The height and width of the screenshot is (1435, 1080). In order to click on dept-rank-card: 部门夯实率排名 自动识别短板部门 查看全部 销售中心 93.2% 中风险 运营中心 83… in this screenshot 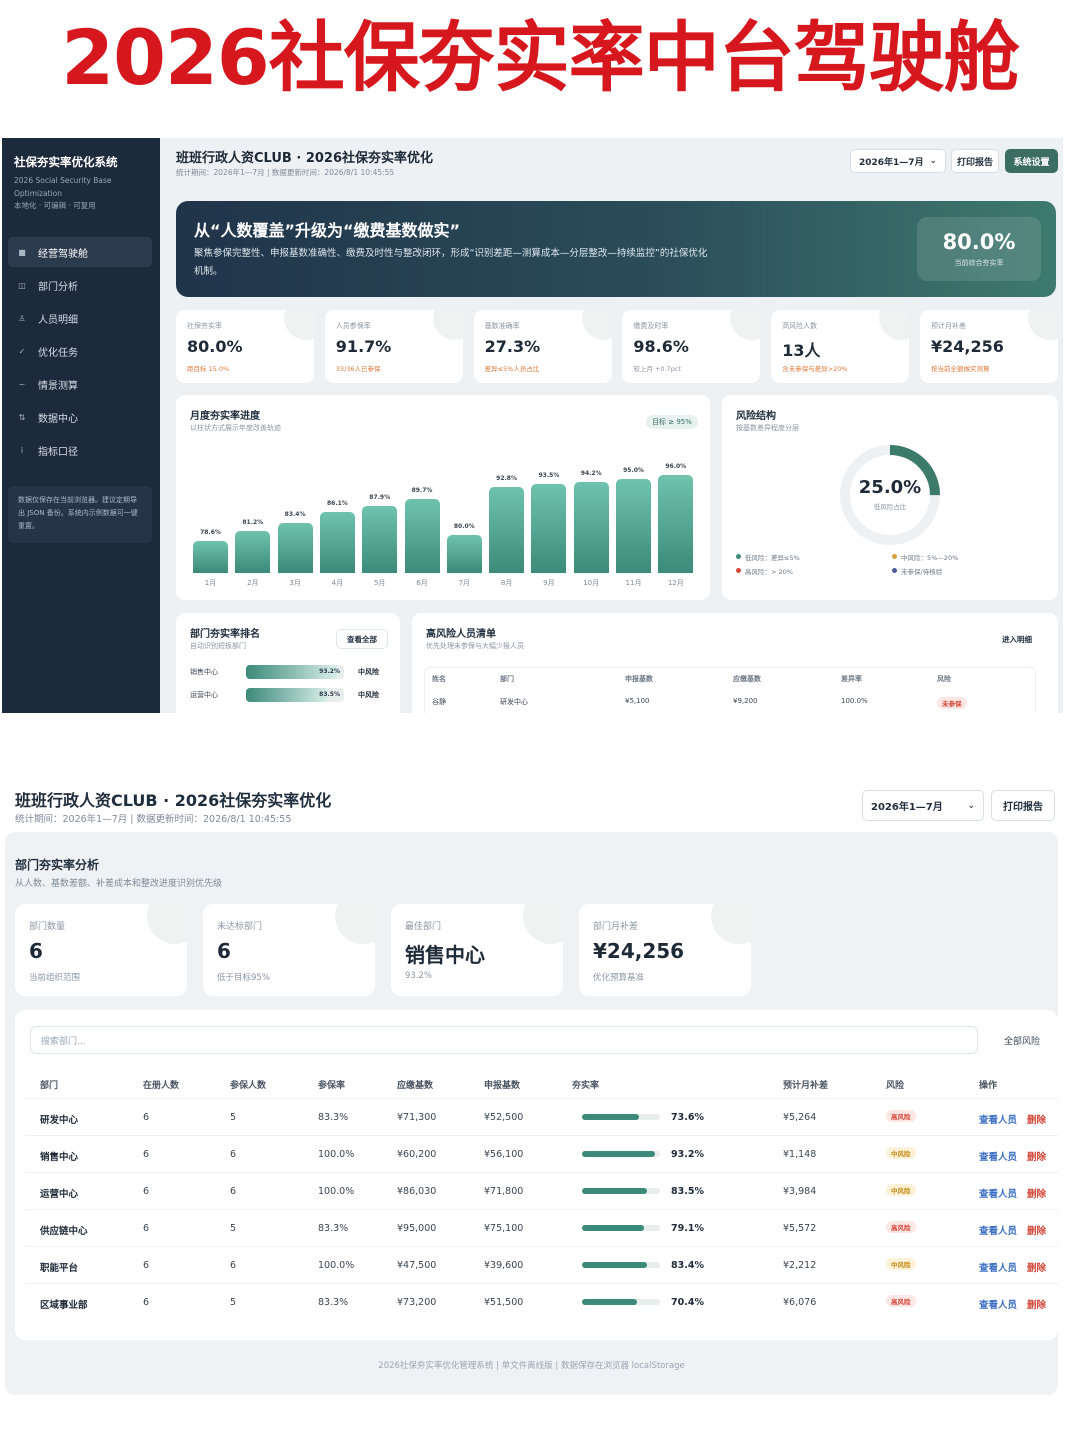, I will do `click(288, 663)`.